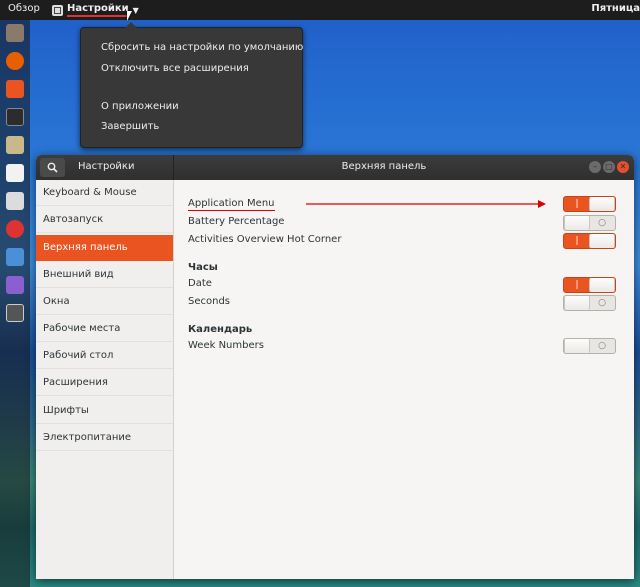 Image resolution: width=640 pixels, height=587 pixels. I want to click on row-label-battery-percentage: Battery Percentage, so click(236, 221).